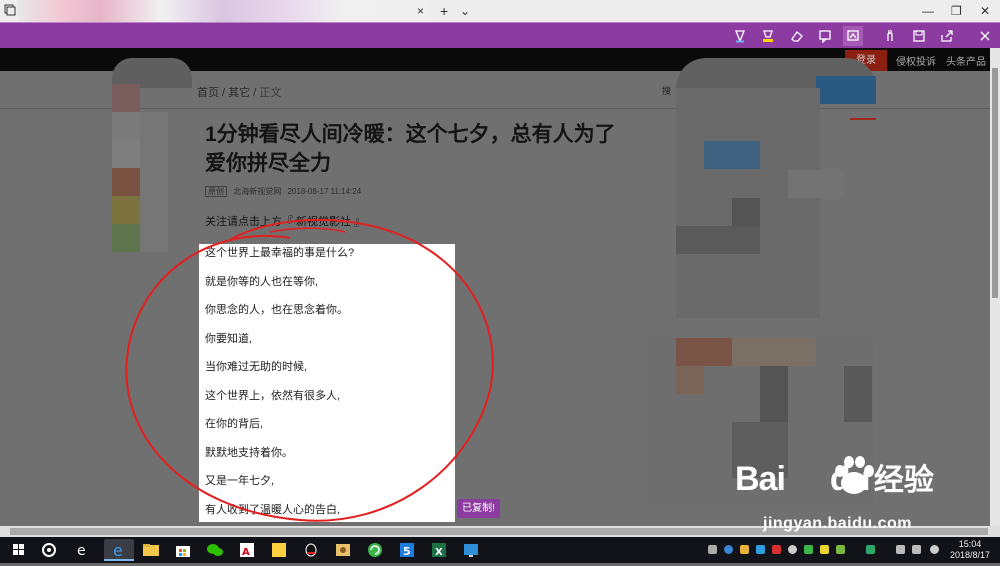  Describe the element at coordinates (985, 11) in the screenshot. I see `close-window-button: ✕` at that location.